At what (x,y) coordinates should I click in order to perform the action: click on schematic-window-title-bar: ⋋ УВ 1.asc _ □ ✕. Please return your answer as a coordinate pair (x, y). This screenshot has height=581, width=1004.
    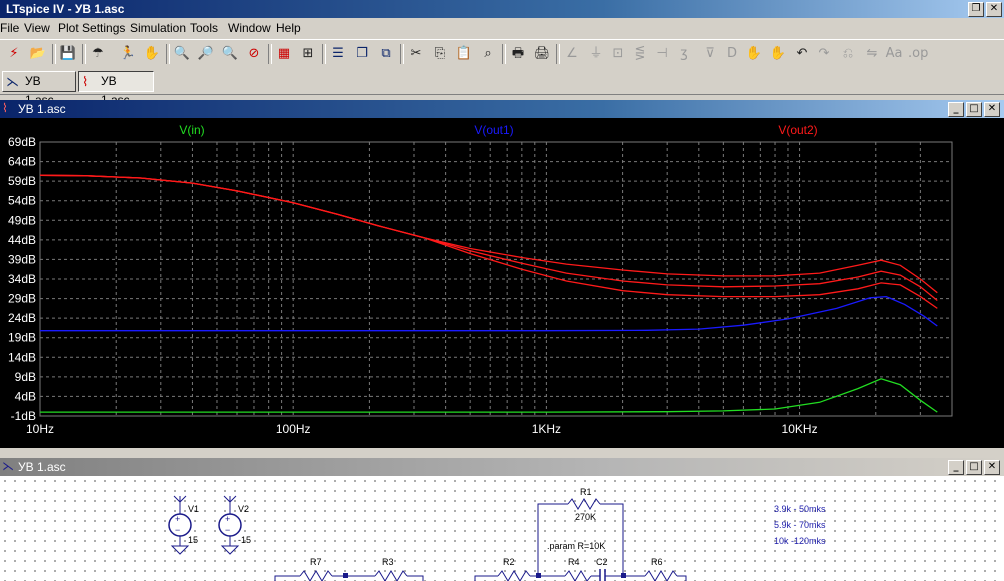
    Looking at the image, I should click on (502, 467).